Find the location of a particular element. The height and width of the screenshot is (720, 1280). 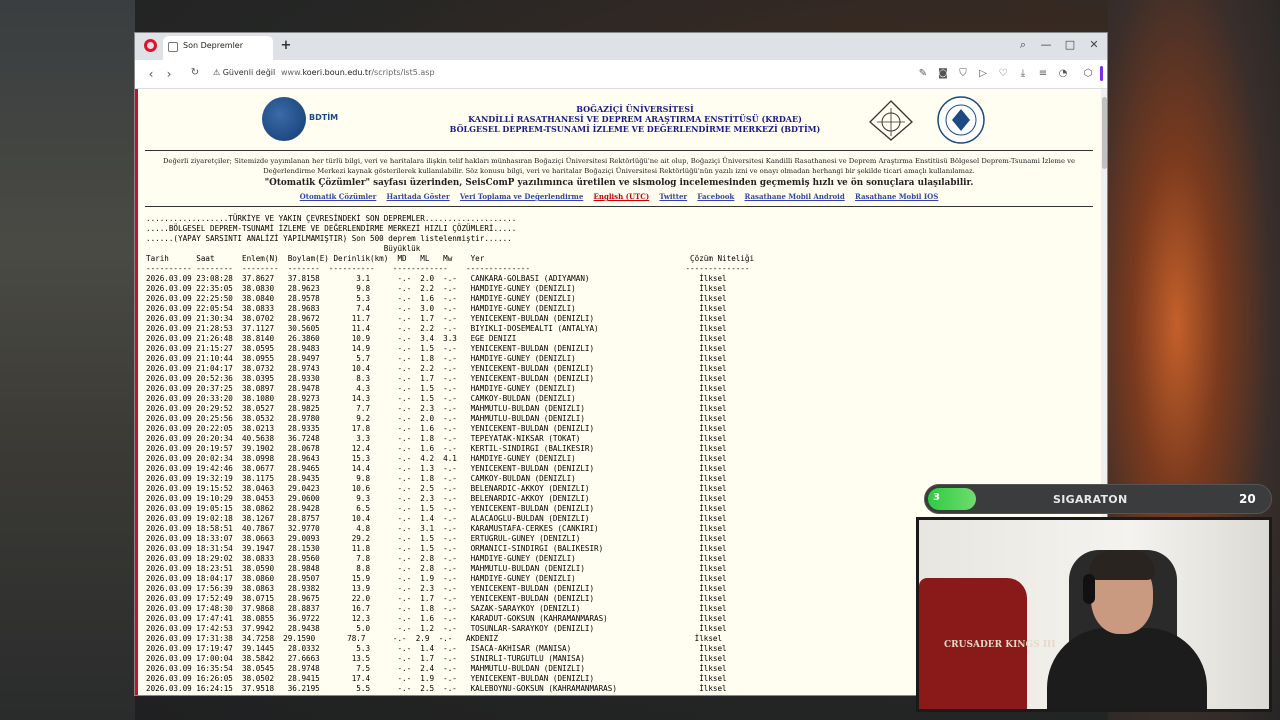

list-header-line: Büyüklük is located at coordinates (402, 248).